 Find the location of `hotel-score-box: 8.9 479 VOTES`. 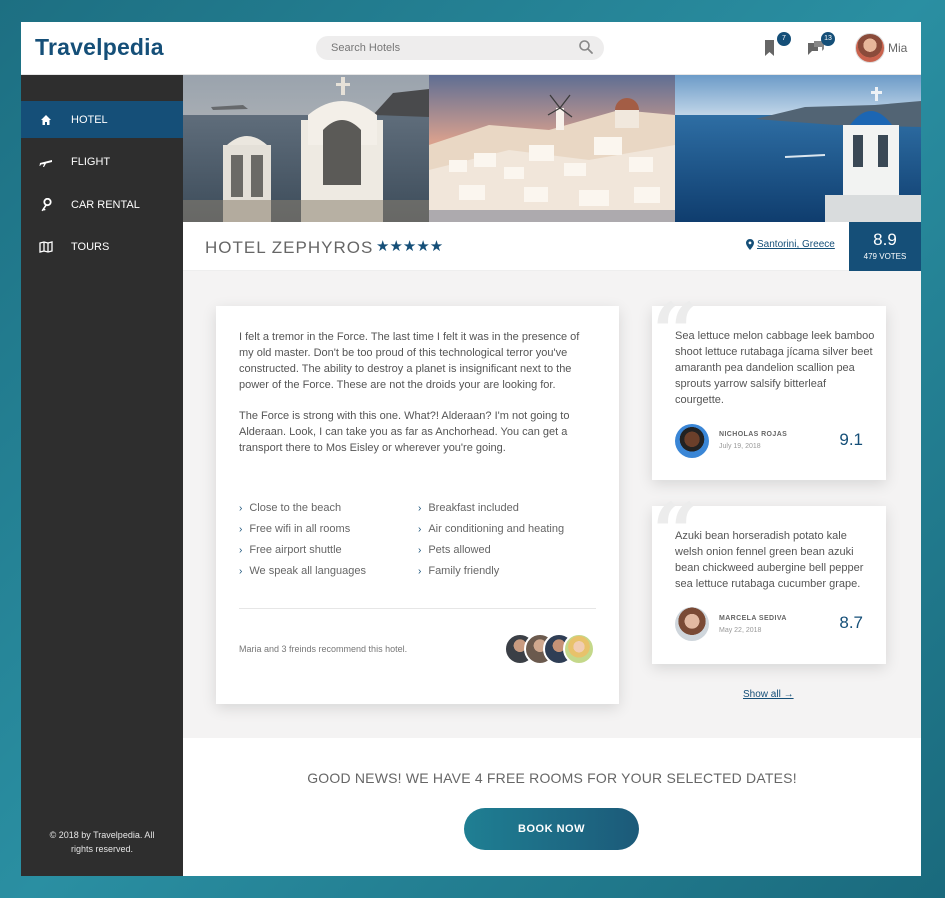

hotel-score-box: 8.9 479 VOTES is located at coordinates (885, 246).